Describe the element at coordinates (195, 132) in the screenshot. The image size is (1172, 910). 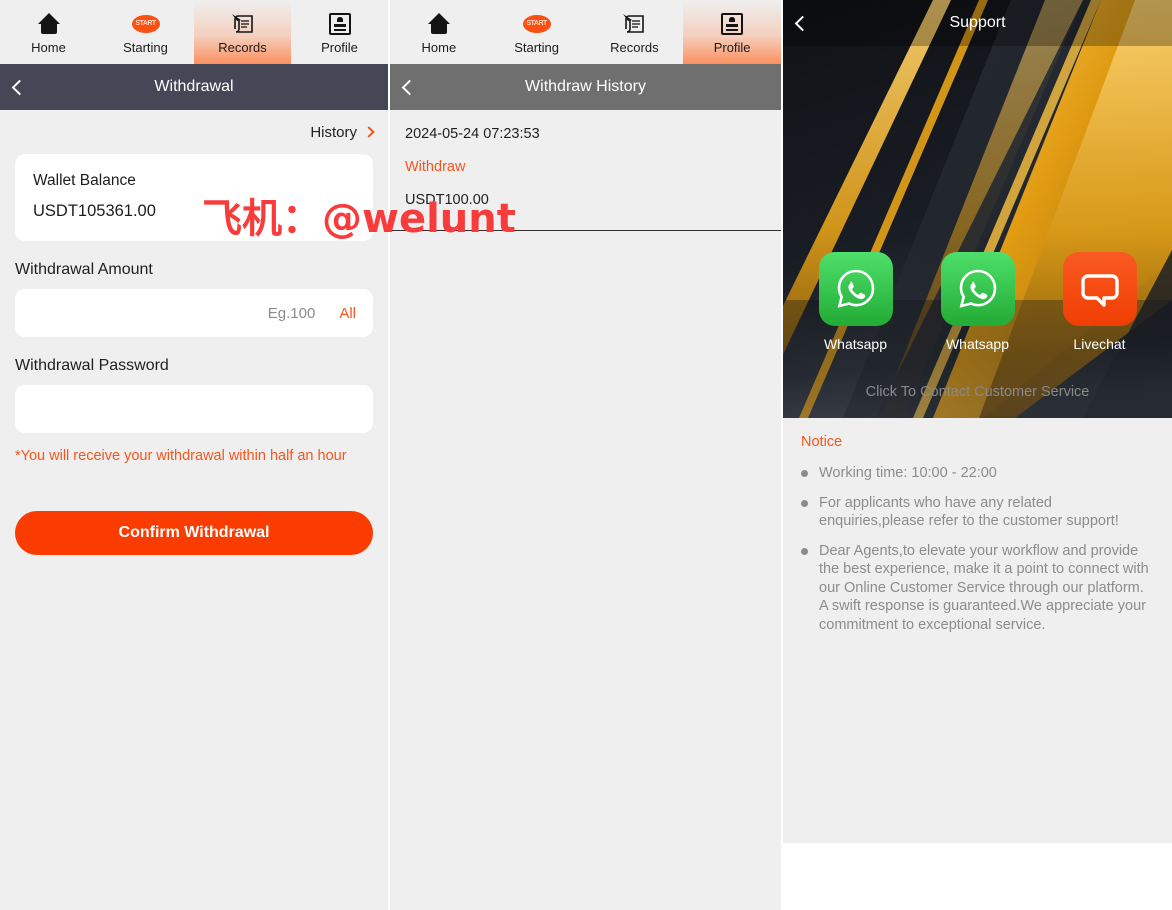
I see `history-link: History` at that location.